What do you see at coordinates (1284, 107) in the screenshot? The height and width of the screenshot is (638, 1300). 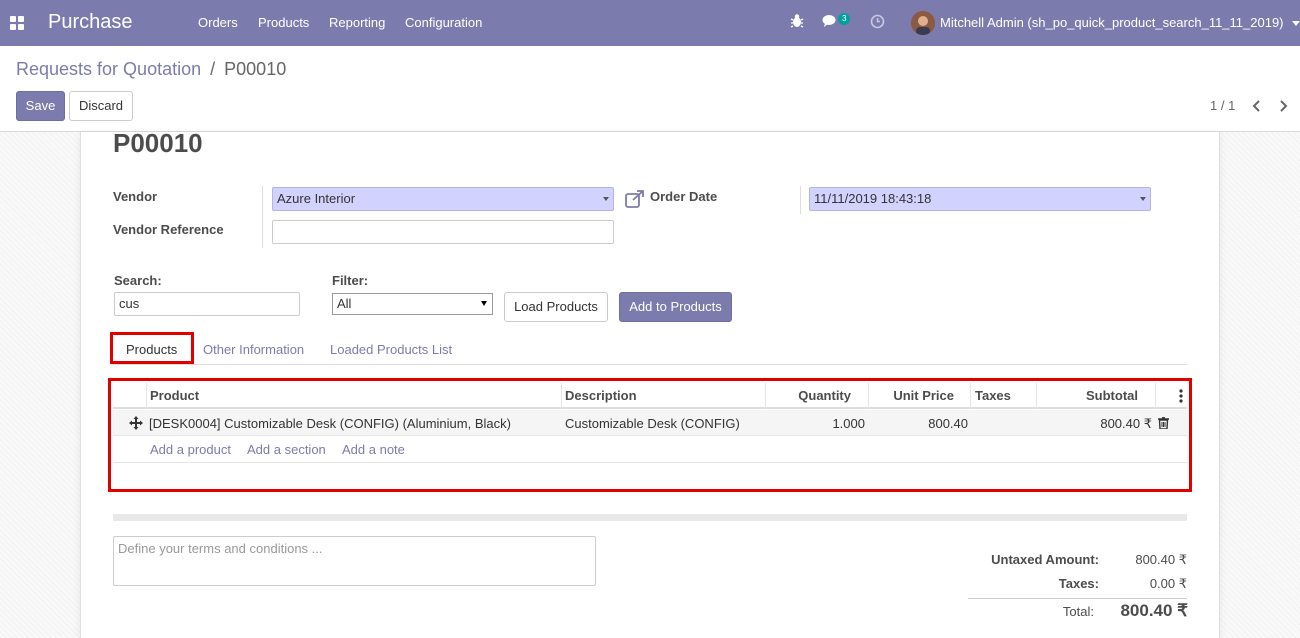 I see `next-record-icon` at bounding box center [1284, 107].